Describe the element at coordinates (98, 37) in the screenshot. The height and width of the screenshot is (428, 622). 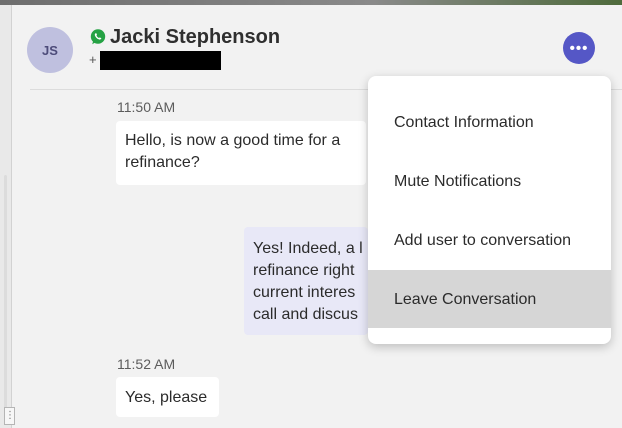
I see `whatsapp-icon` at that location.